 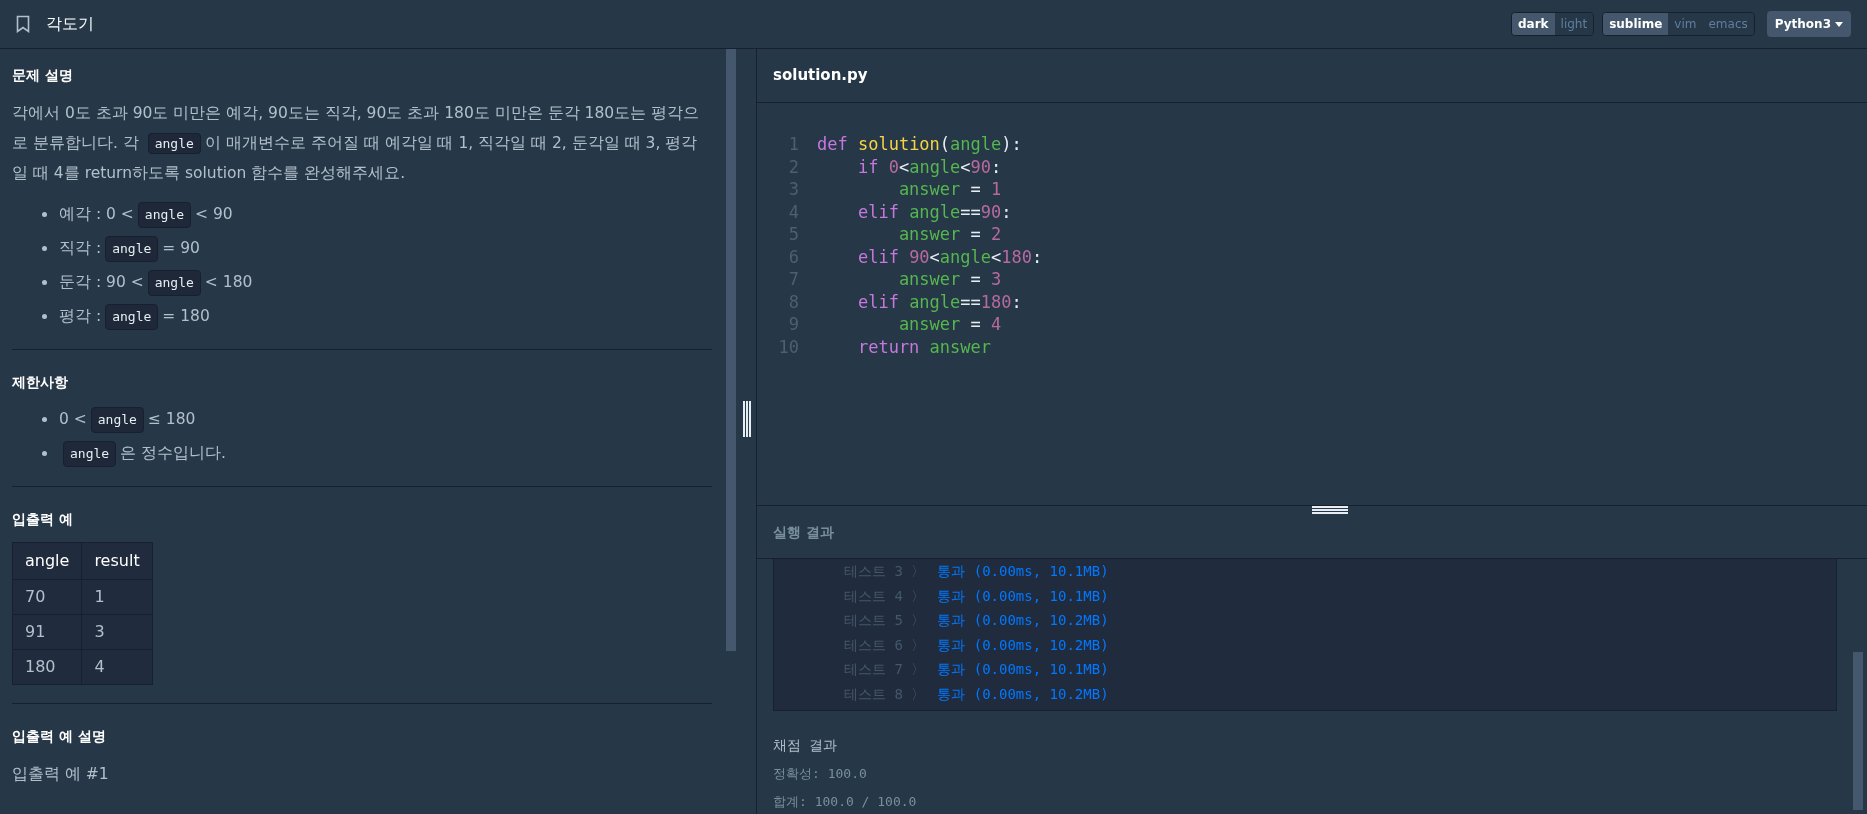 I want to click on section-heading: 문제 설명, so click(x=43, y=75).